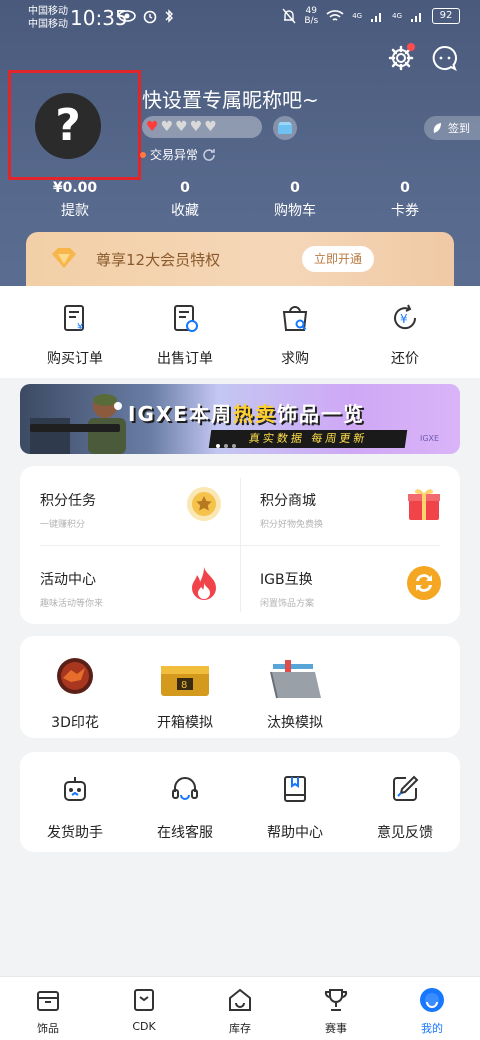 The width and height of the screenshot is (480, 1040). I want to click on reputation-hearts: ♥ ♥ ♥ ♥ ♥, so click(202, 127).